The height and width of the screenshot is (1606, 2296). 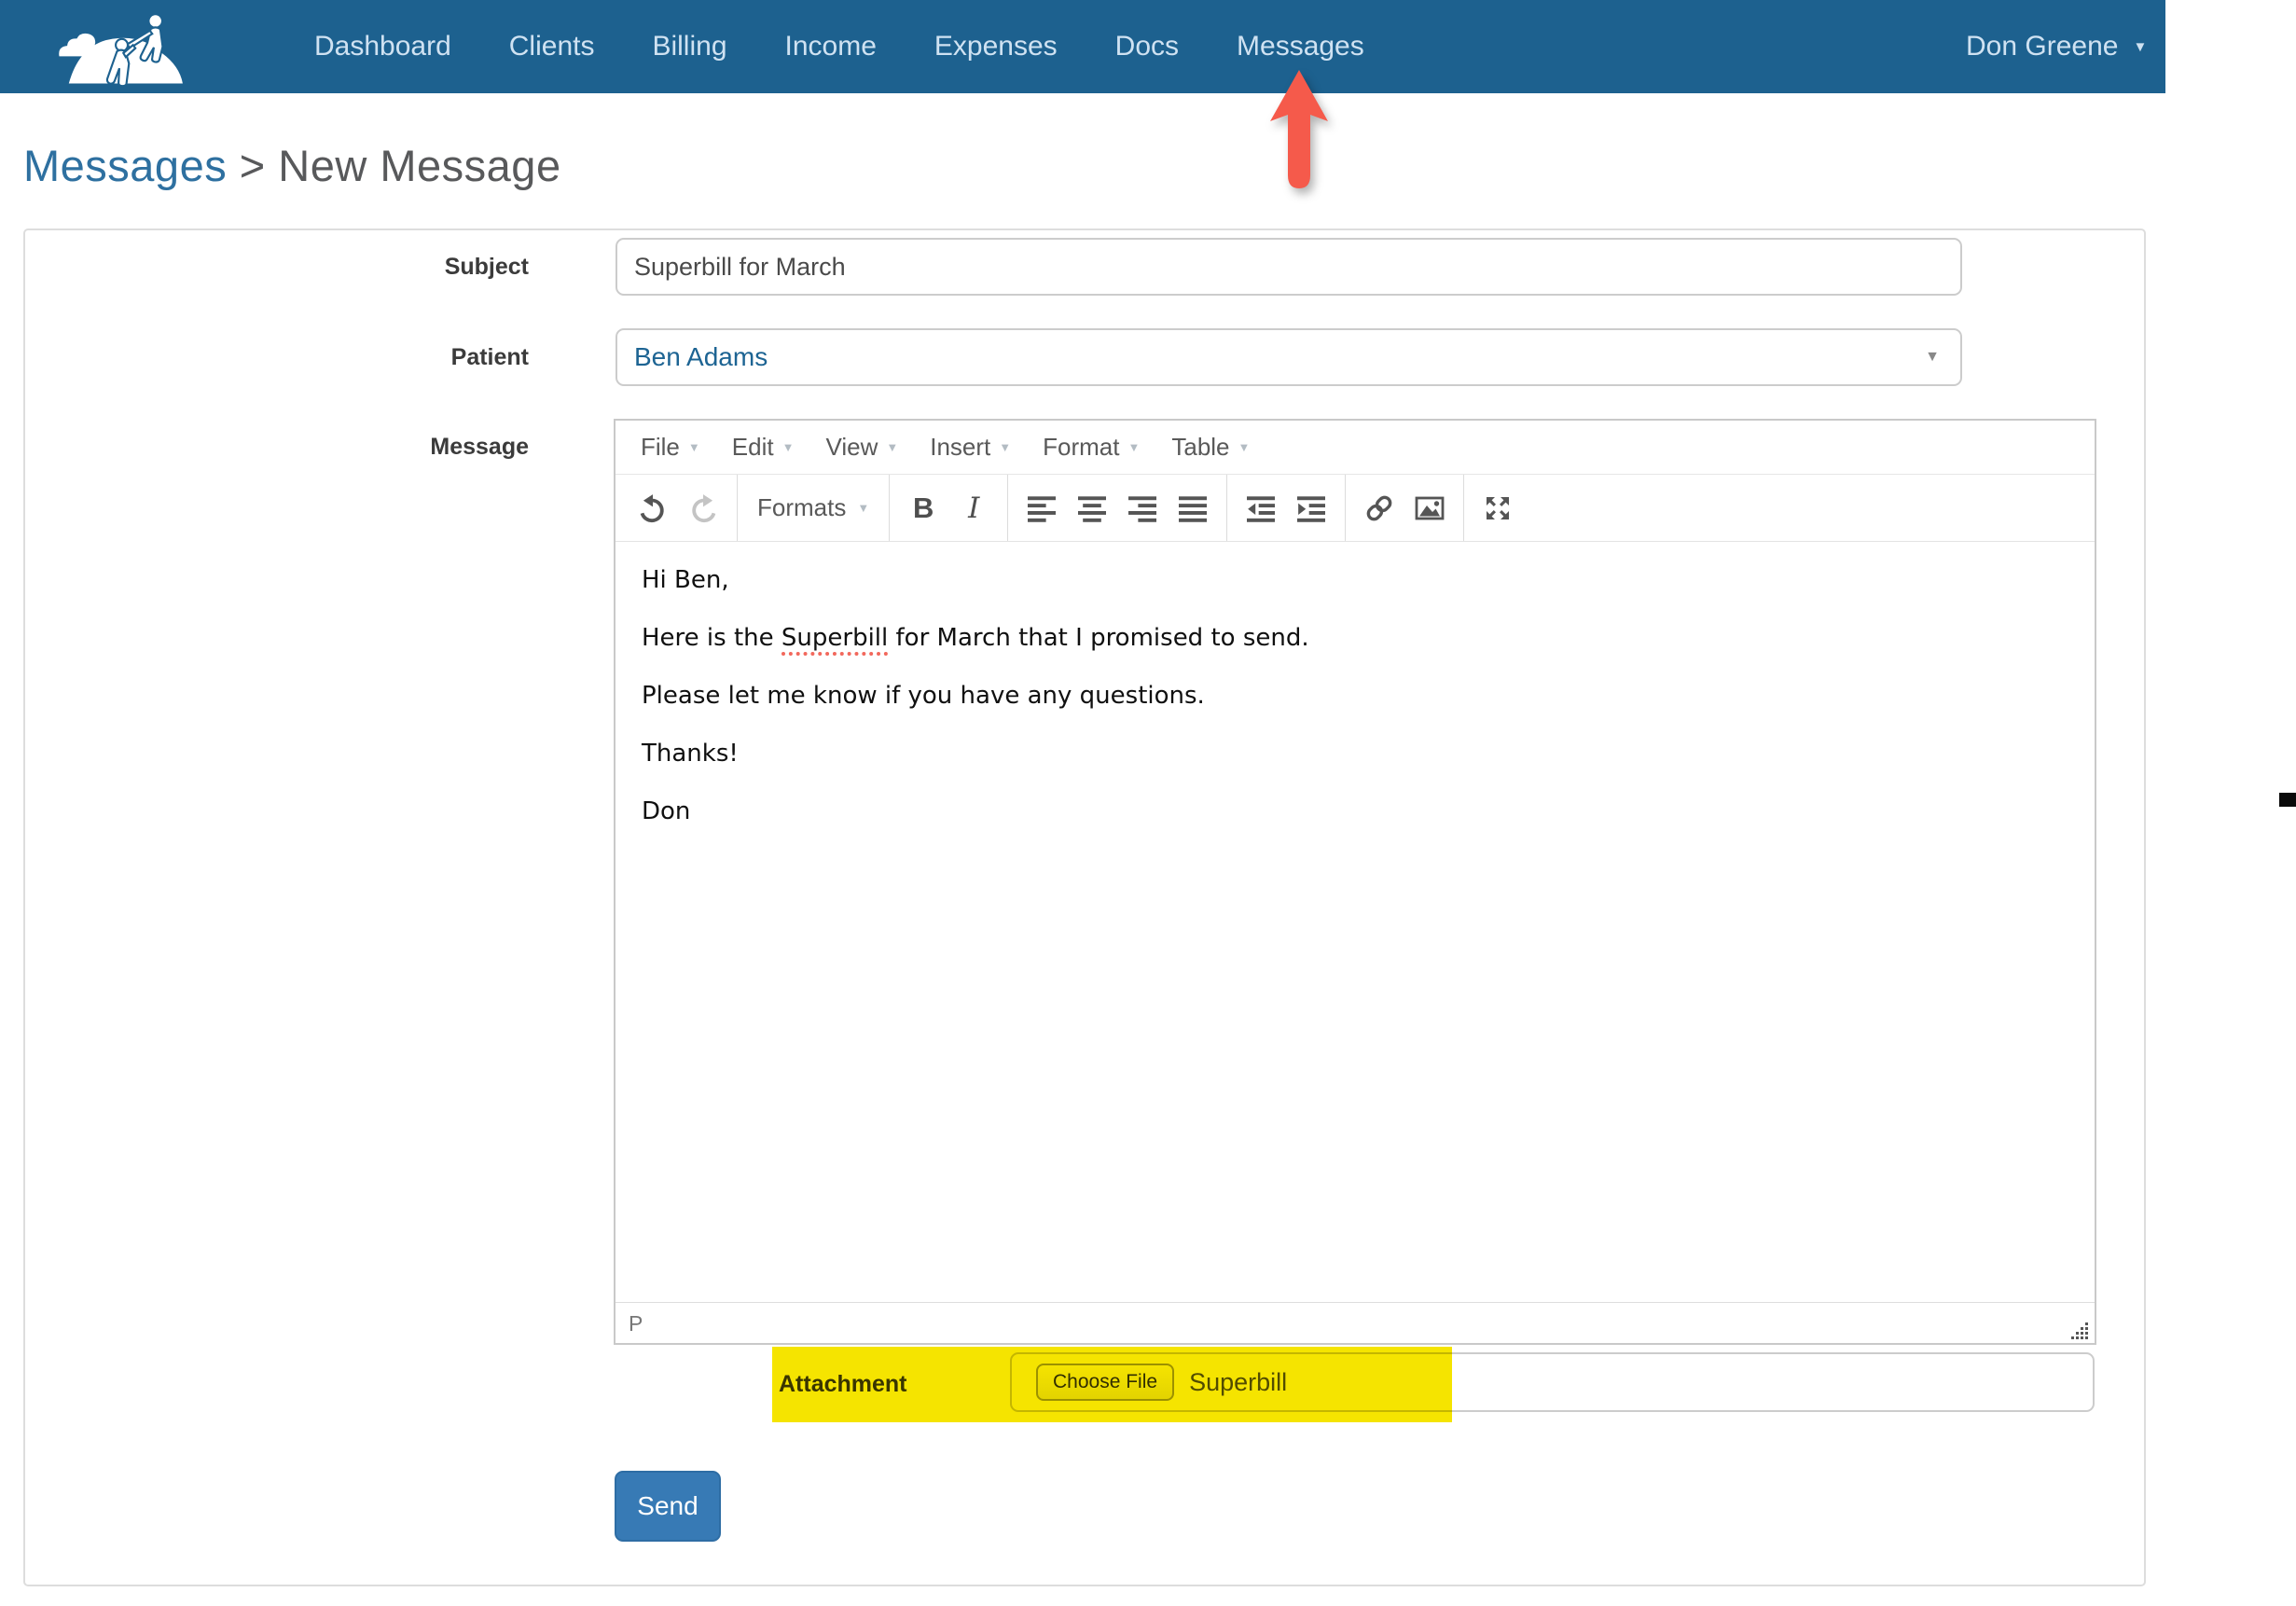 What do you see at coordinates (419, 165) in the screenshot?
I see `page-title: New Message` at bounding box center [419, 165].